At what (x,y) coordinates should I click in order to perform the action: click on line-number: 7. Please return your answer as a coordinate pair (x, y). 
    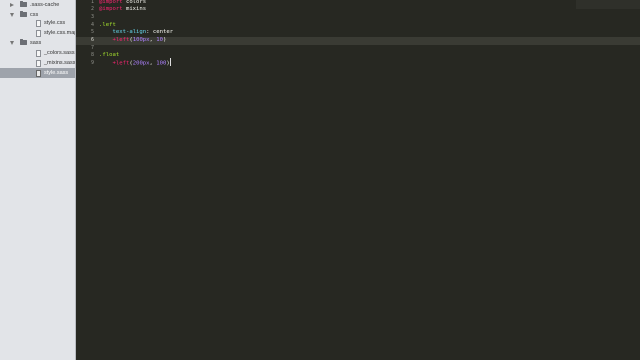
    Looking at the image, I should click on (92, 47).